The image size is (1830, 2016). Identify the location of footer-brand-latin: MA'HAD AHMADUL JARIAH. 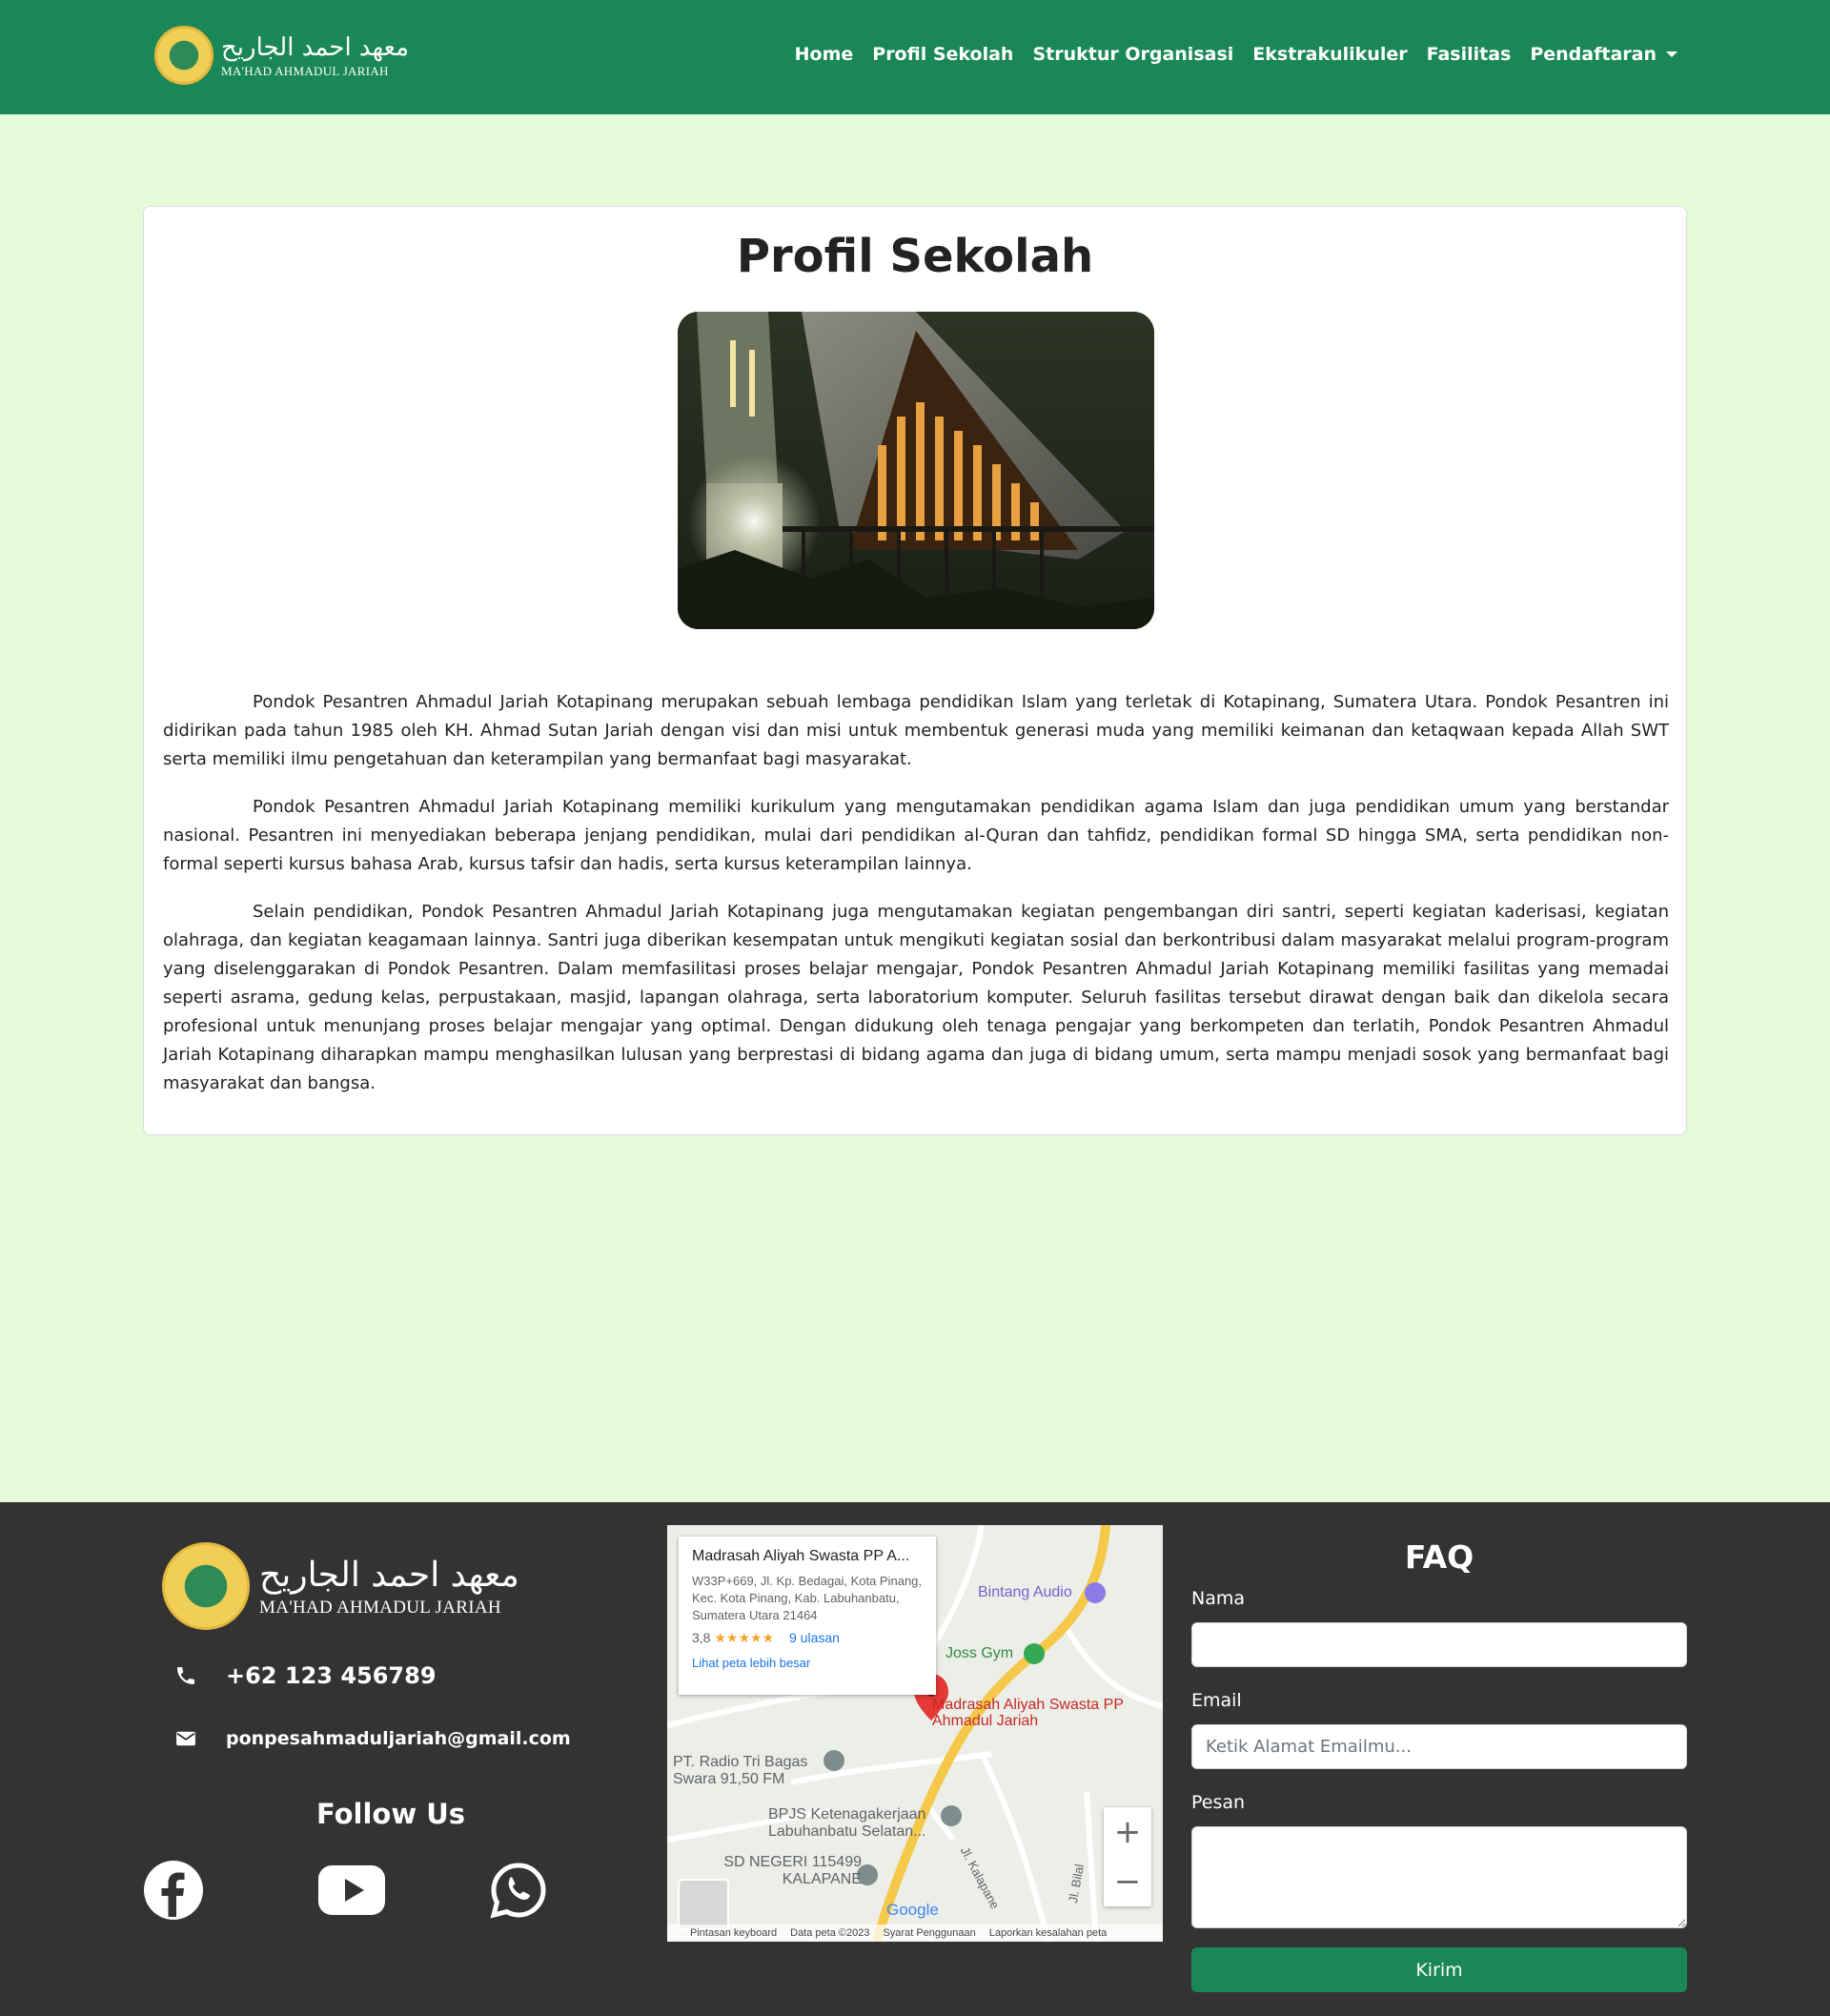
(380, 1608).